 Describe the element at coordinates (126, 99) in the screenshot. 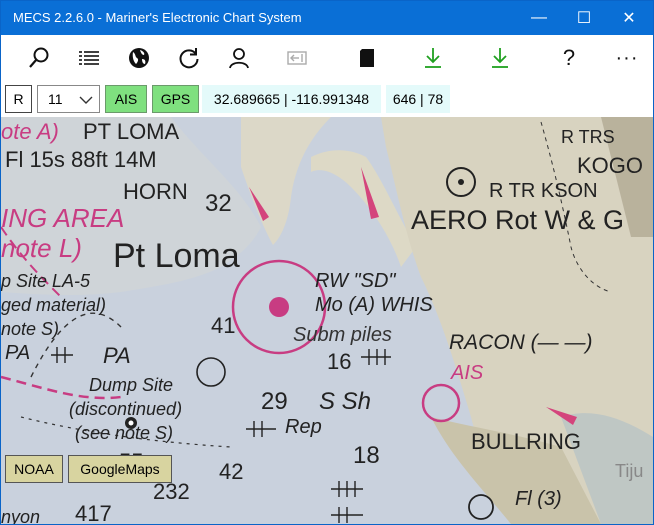

I see `ais-toggle: AIS` at that location.